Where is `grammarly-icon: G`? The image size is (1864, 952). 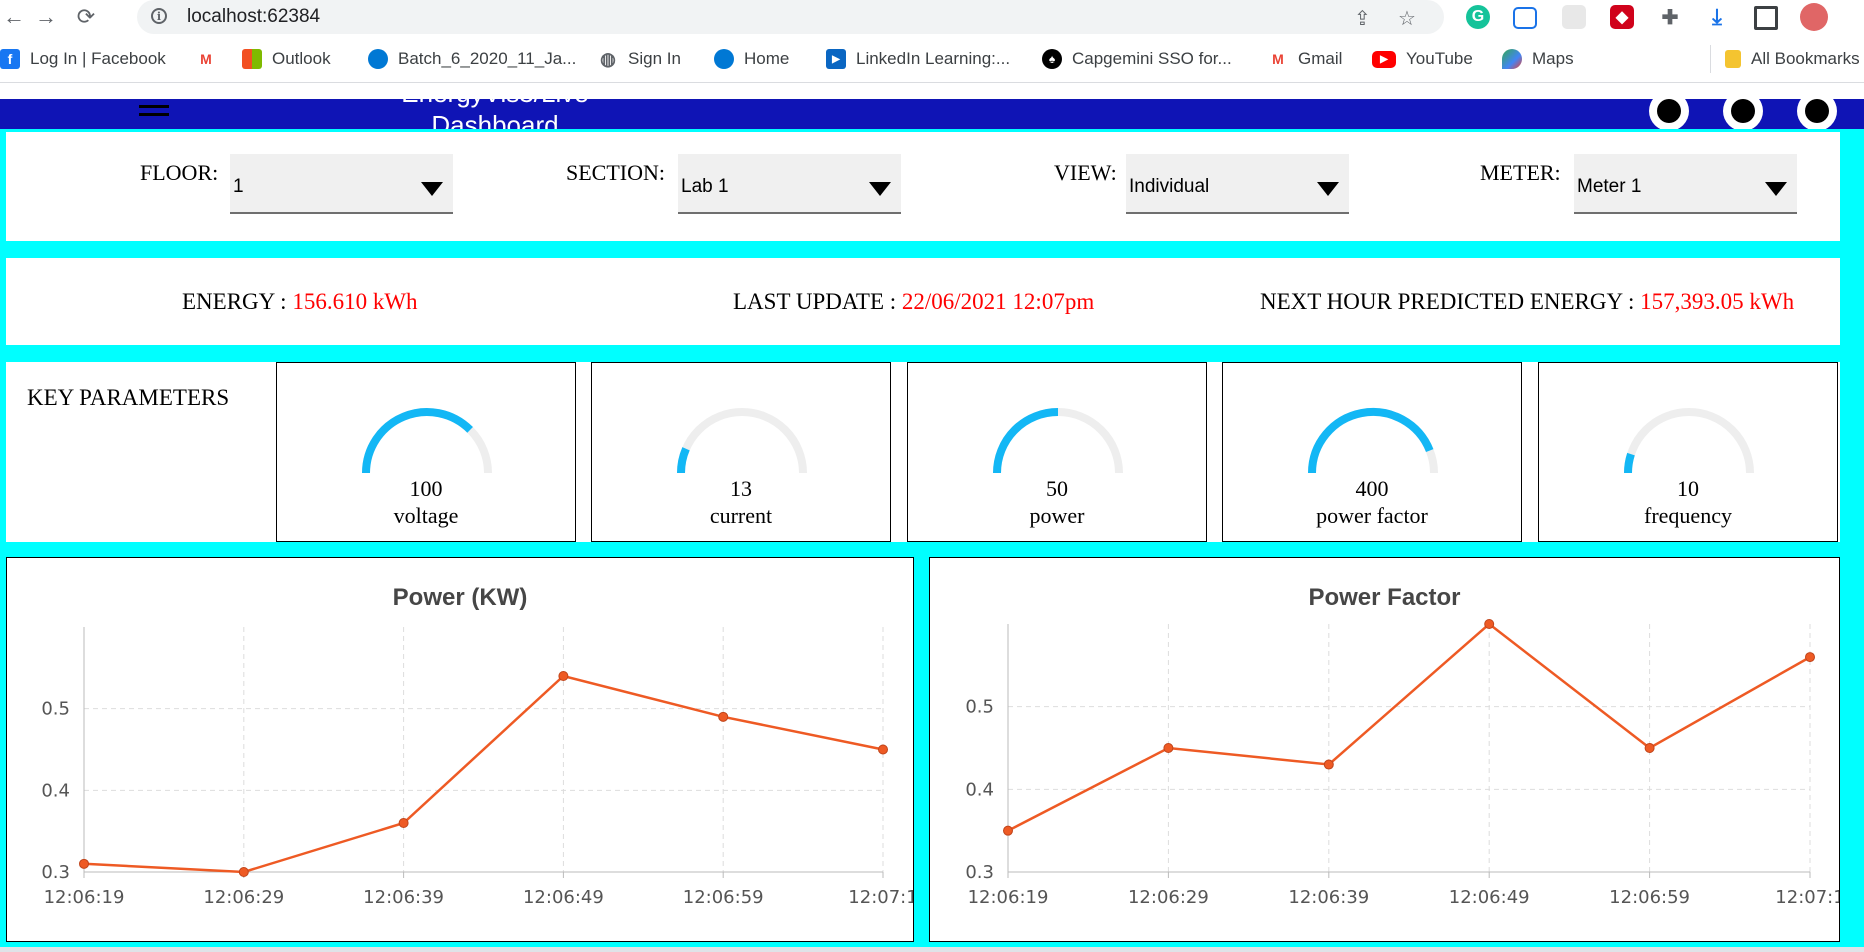 grammarly-icon: G is located at coordinates (1478, 17).